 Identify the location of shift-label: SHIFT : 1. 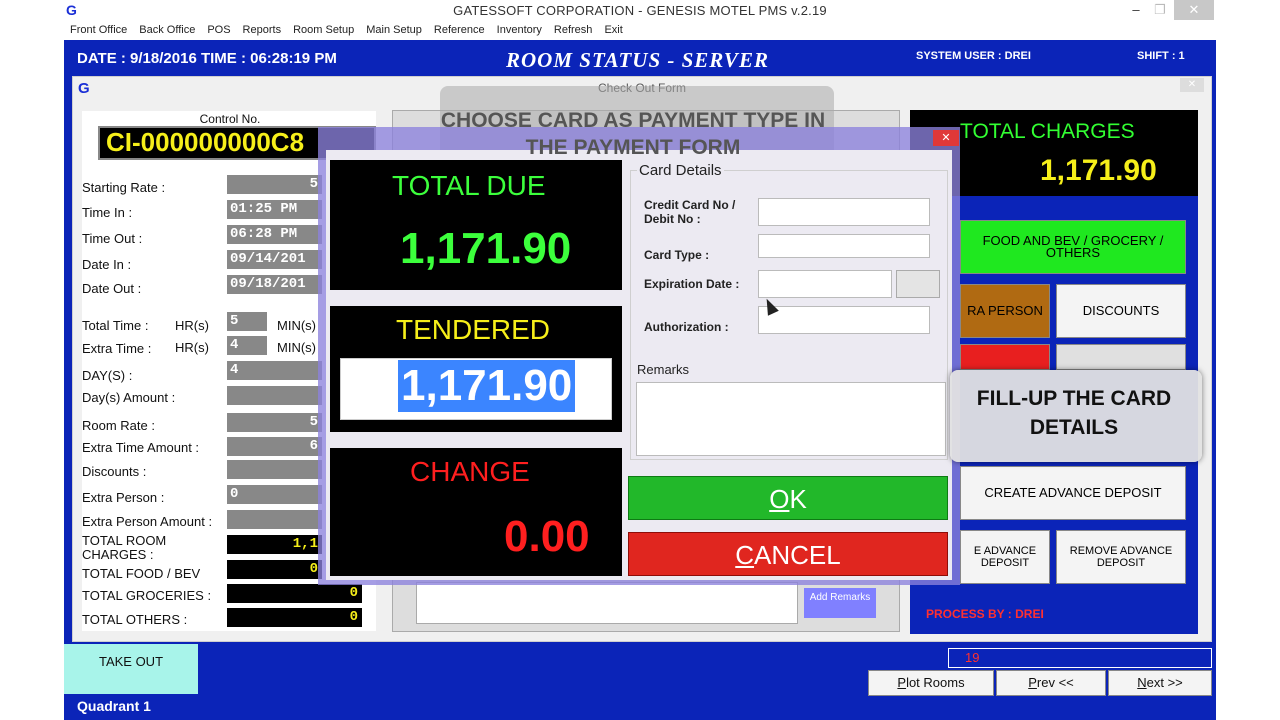
(1161, 56).